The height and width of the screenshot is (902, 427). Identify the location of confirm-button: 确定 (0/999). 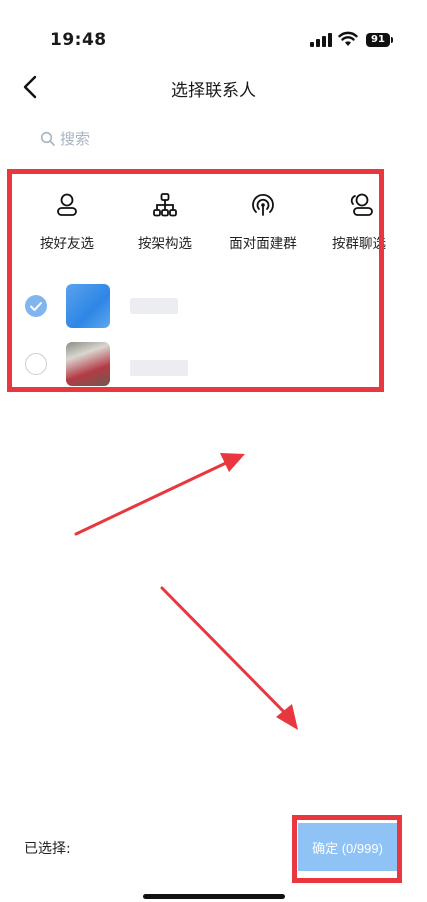
(347, 847).